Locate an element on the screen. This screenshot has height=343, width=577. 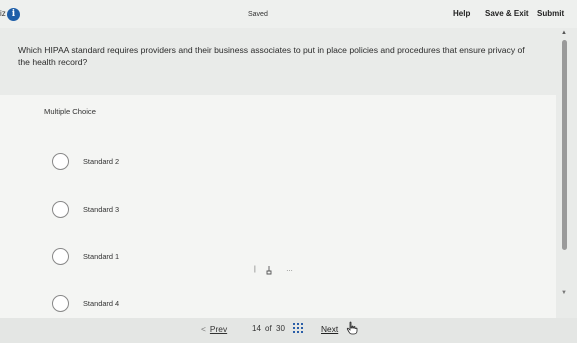
prev-label: Prev is located at coordinates (218, 329).